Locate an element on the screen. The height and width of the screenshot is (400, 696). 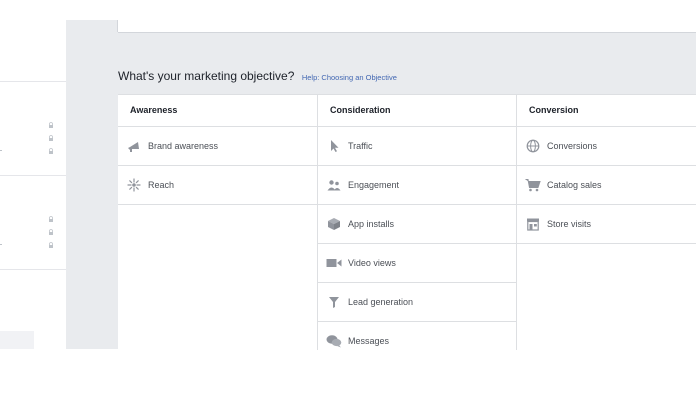
objective-brand-awareness: Brand awareness is located at coordinates (217, 146).